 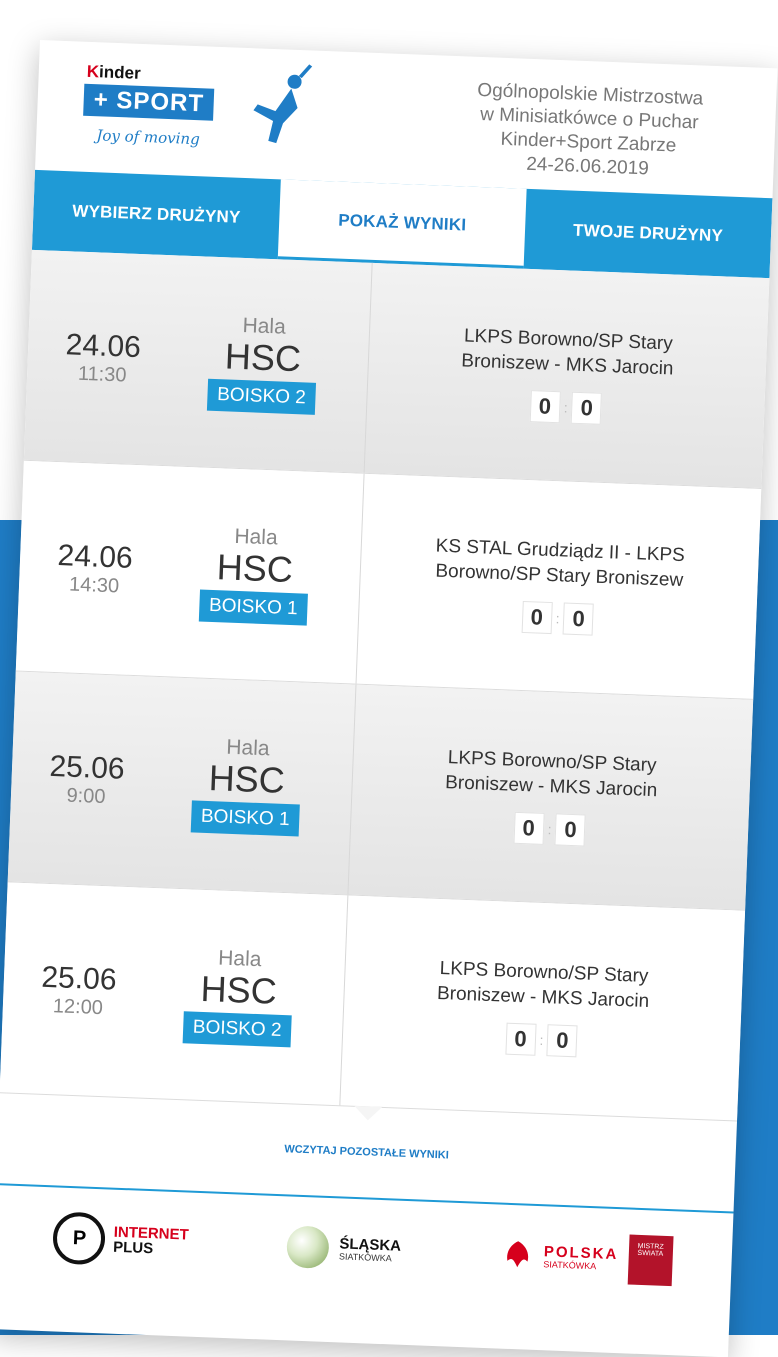 What do you see at coordinates (368, 1113) in the screenshot?
I see `notch-decoration` at bounding box center [368, 1113].